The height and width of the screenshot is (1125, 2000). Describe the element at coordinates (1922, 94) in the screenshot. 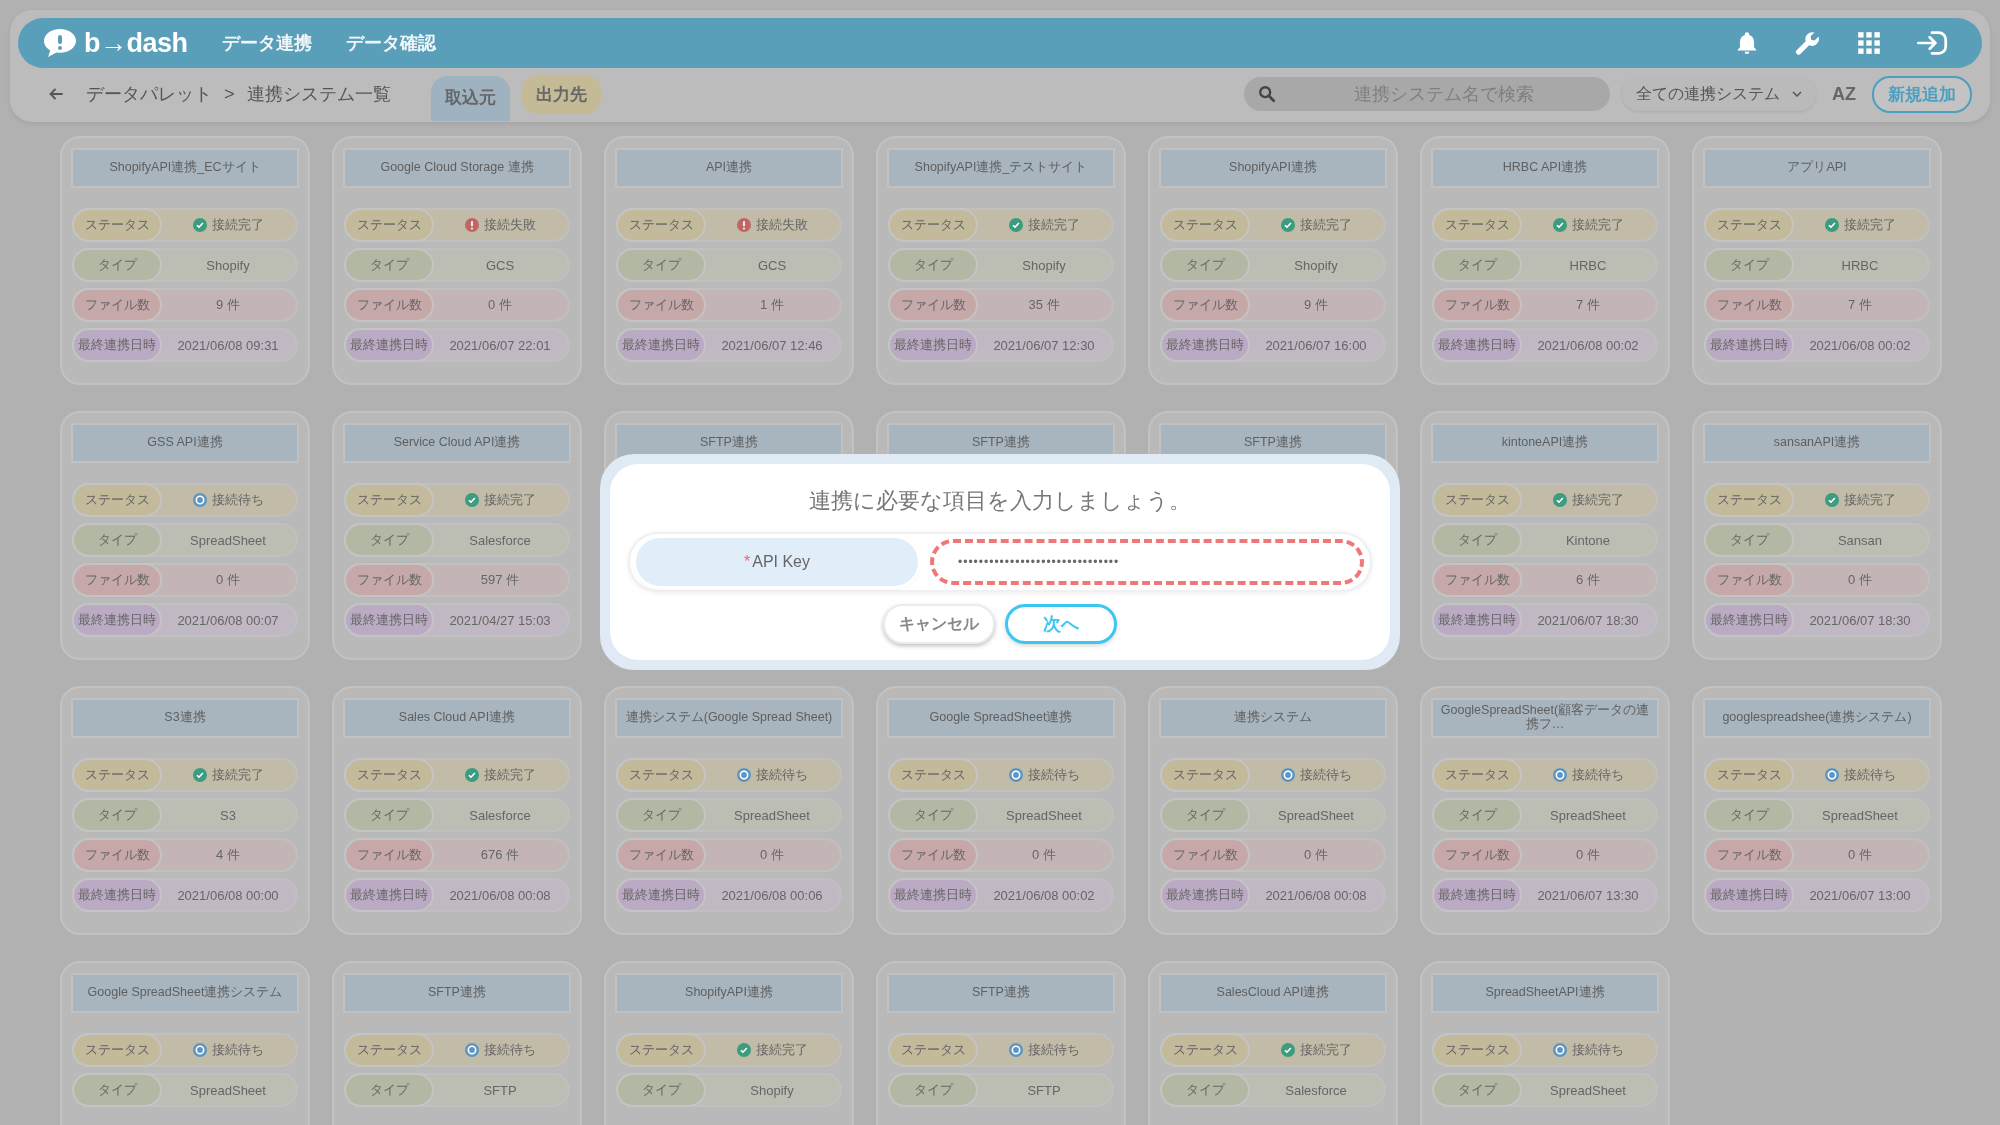

I see `add-button: 新規追加` at that location.